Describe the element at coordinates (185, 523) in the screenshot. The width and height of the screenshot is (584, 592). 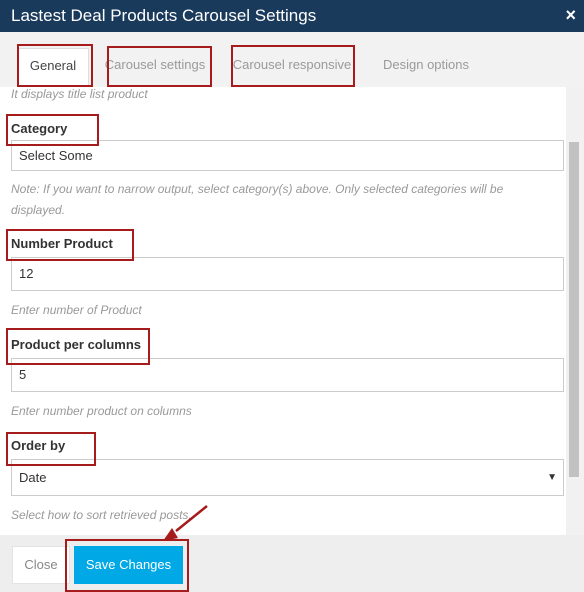
I see `annotation-arrow-icon` at that location.